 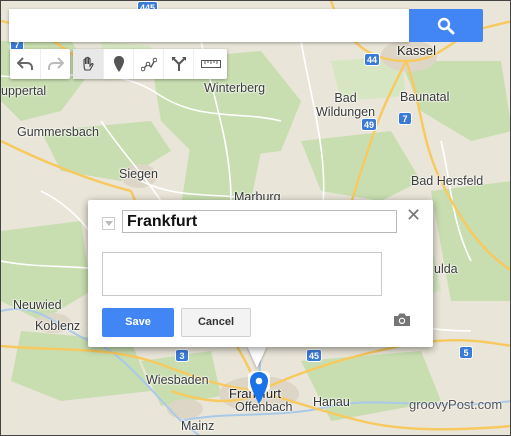 What do you see at coordinates (447, 181) in the screenshot?
I see `place-label: Bad Hersfeld` at bounding box center [447, 181].